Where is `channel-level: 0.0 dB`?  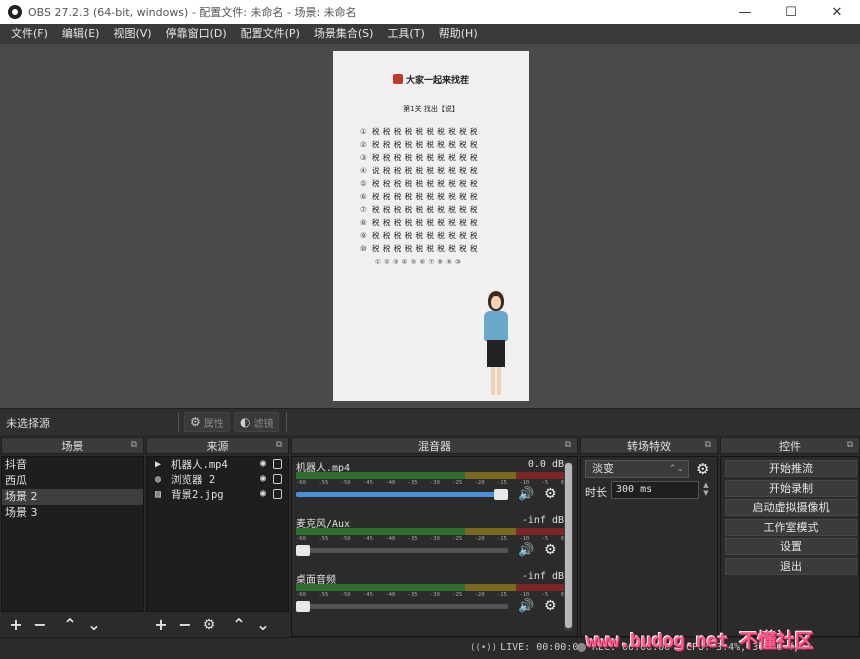 channel-level: 0.0 dB is located at coordinates (545, 464).